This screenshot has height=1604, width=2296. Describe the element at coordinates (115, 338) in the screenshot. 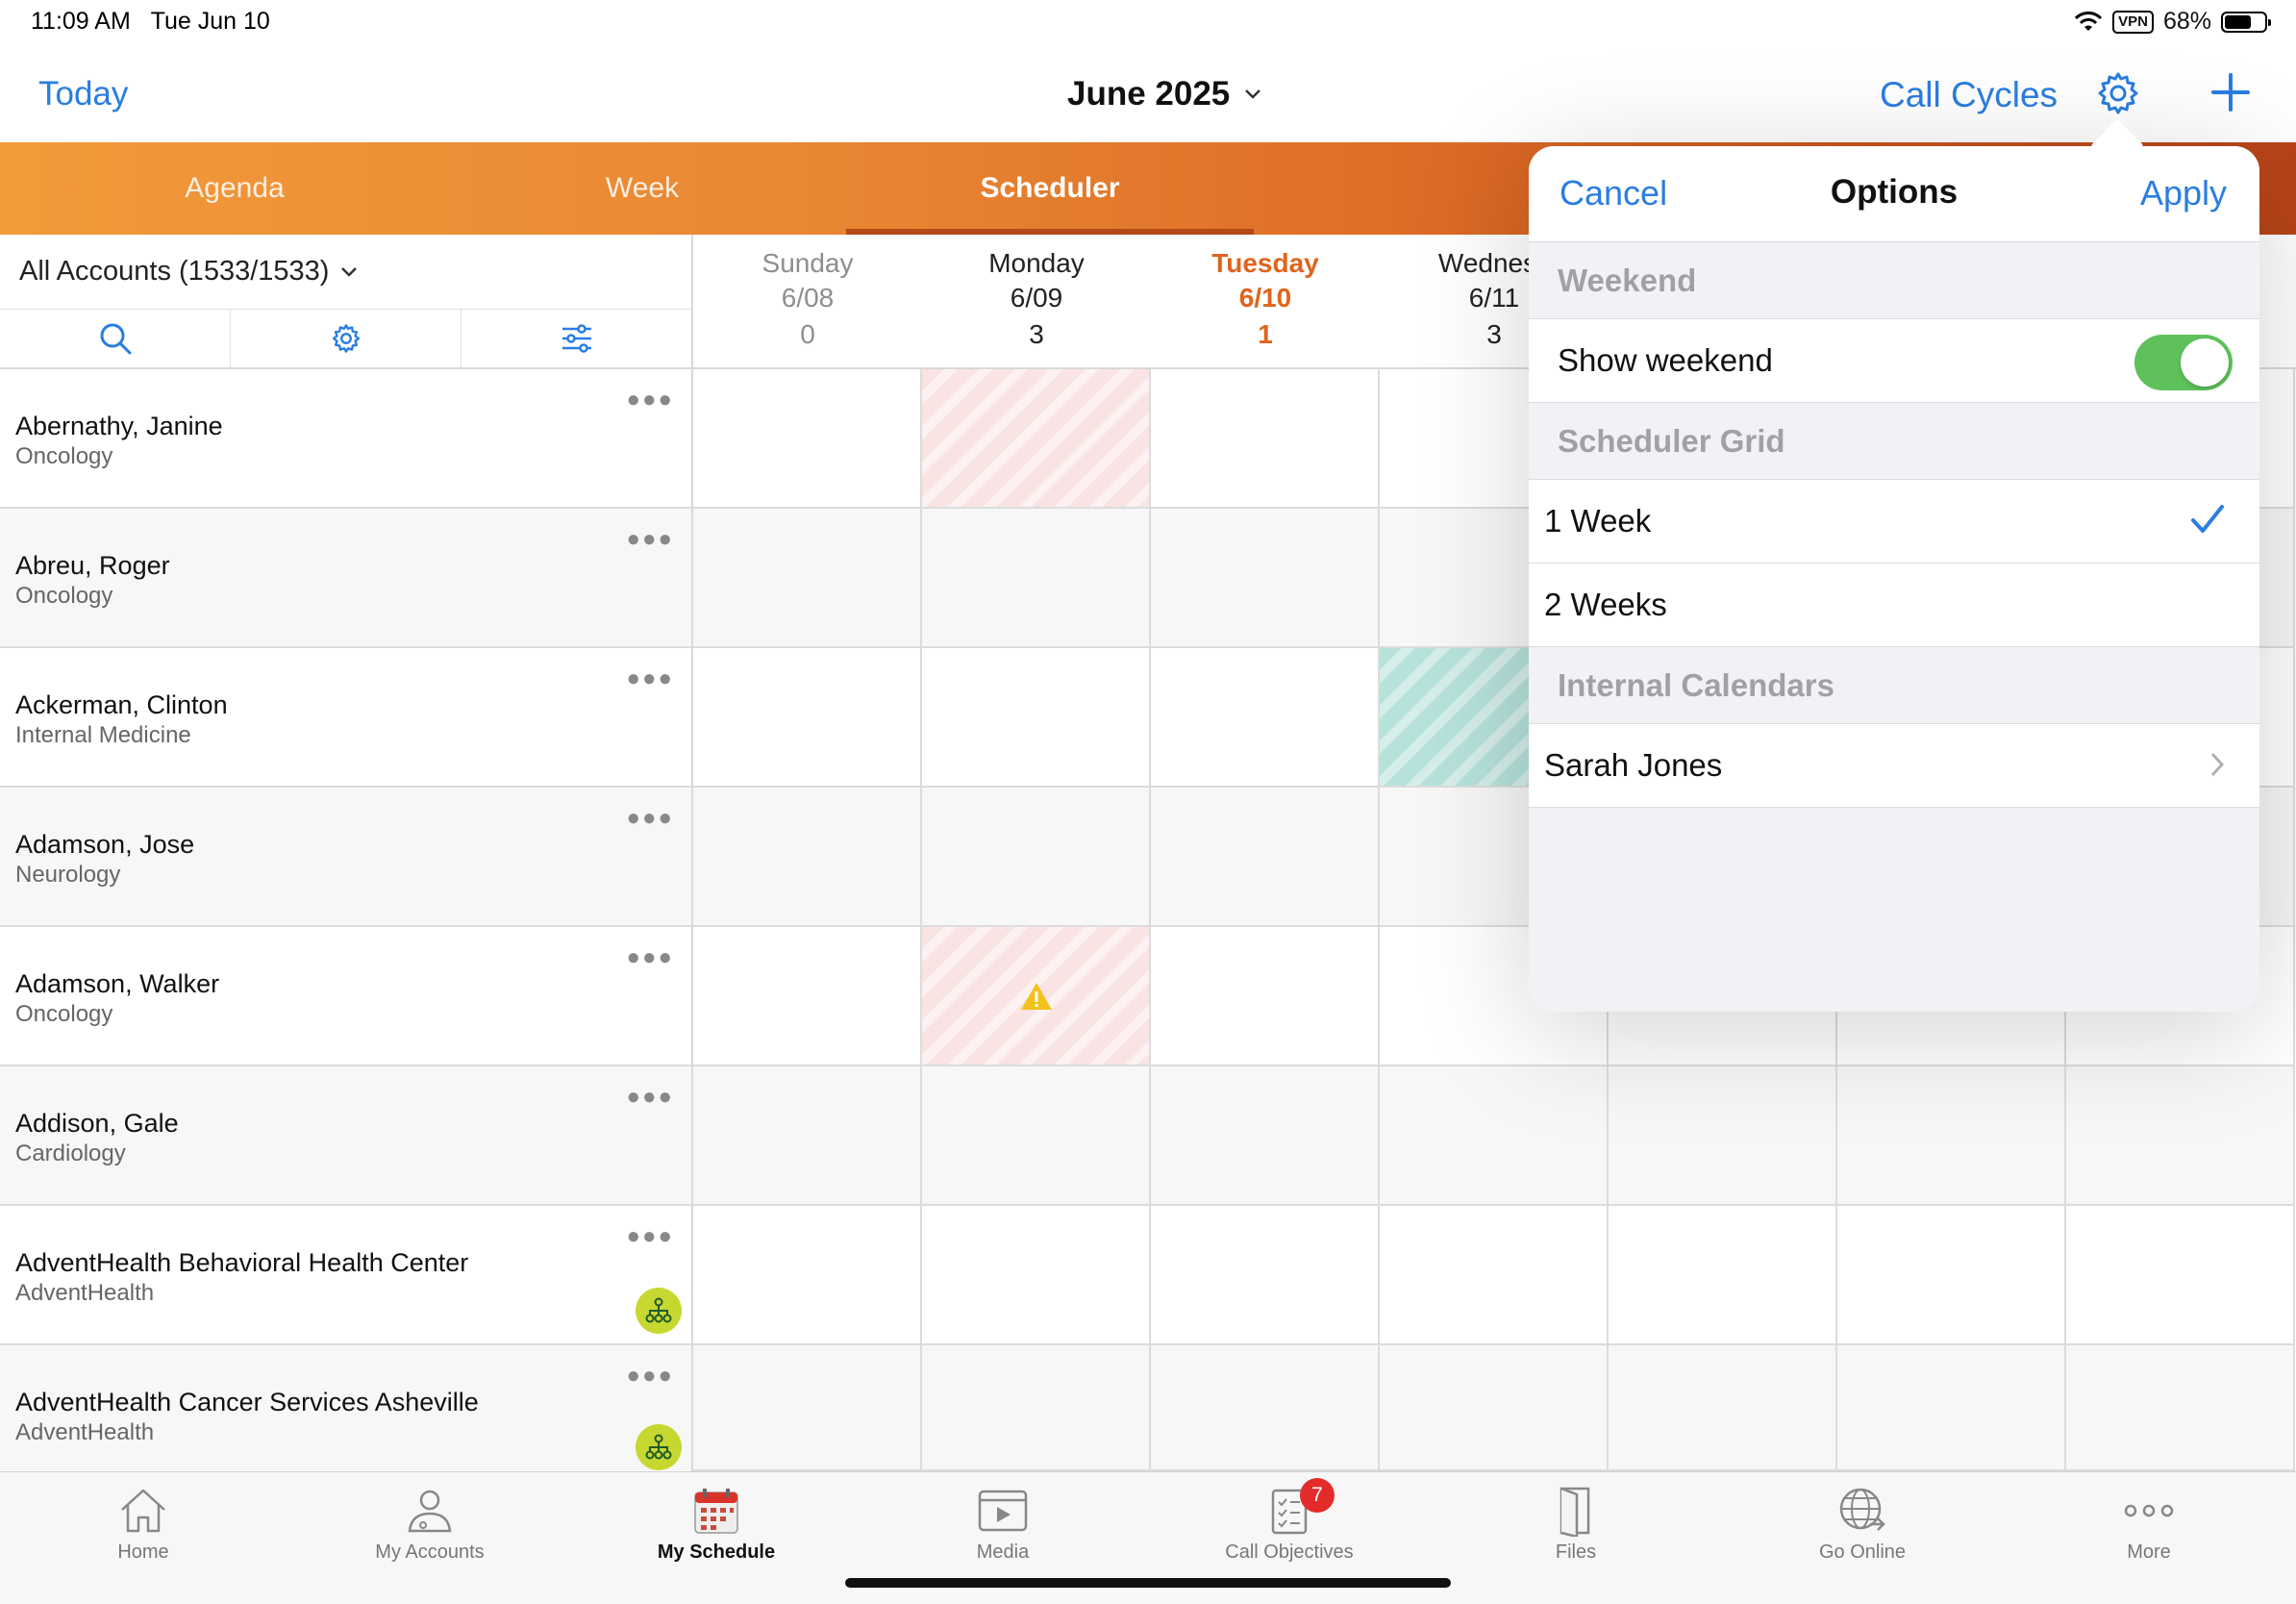

I see `search-button` at that location.